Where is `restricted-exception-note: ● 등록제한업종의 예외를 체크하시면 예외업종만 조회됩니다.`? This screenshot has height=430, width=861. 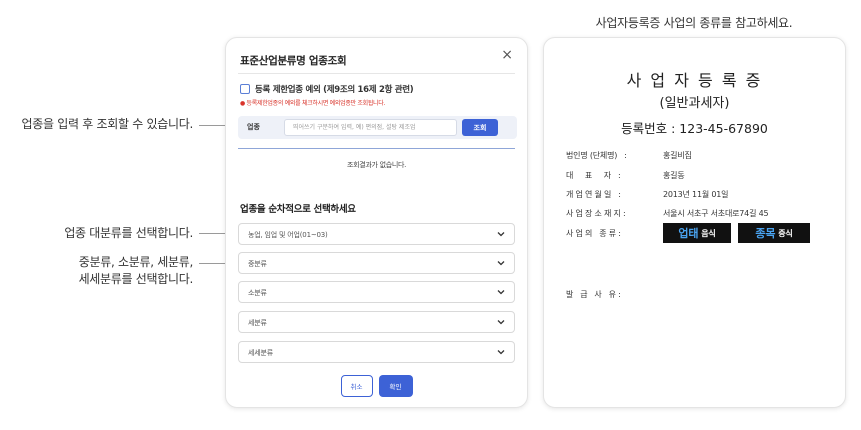
restricted-exception-note: ● 등록제한업종의 예외를 체크하시면 예외업종만 조회됩니다. is located at coordinates (313, 103).